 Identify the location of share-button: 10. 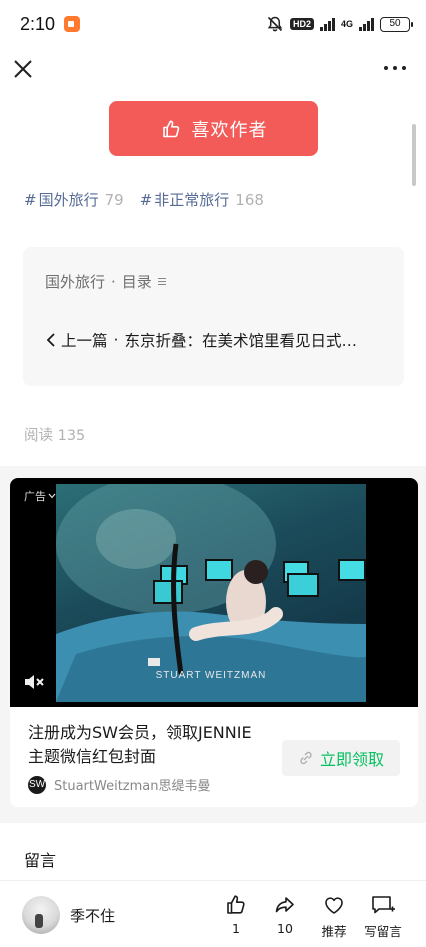
(285, 914).